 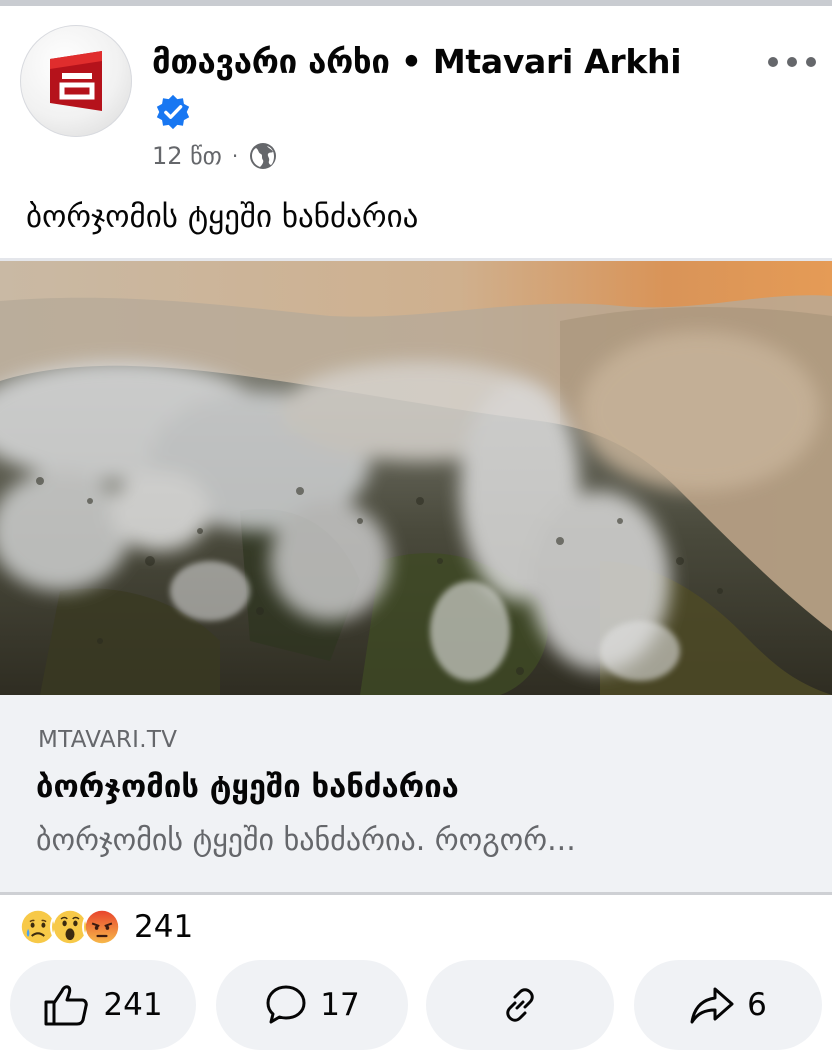 What do you see at coordinates (286, 1004) in the screenshot?
I see `comment-icon` at bounding box center [286, 1004].